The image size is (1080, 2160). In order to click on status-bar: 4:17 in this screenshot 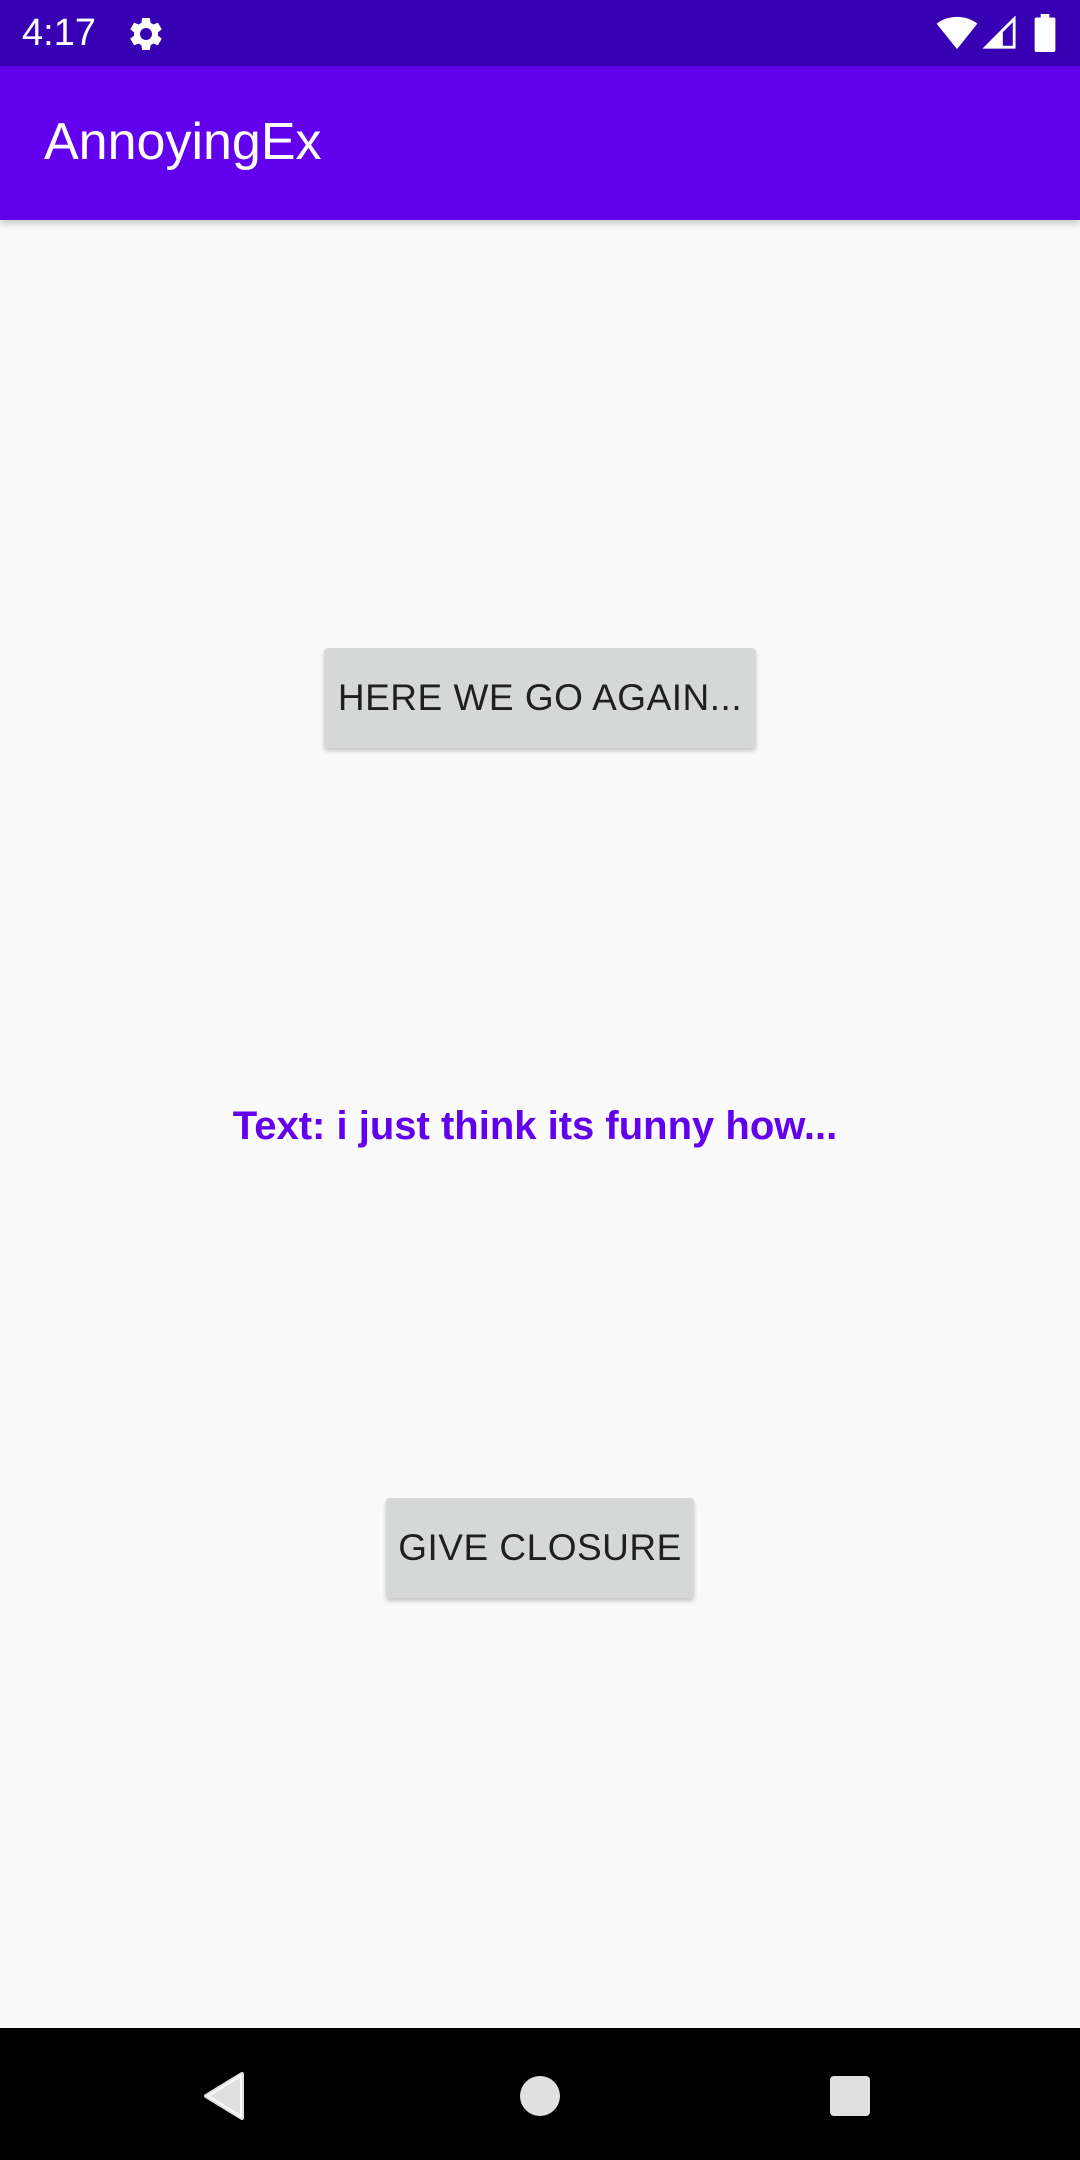, I will do `click(540, 33)`.